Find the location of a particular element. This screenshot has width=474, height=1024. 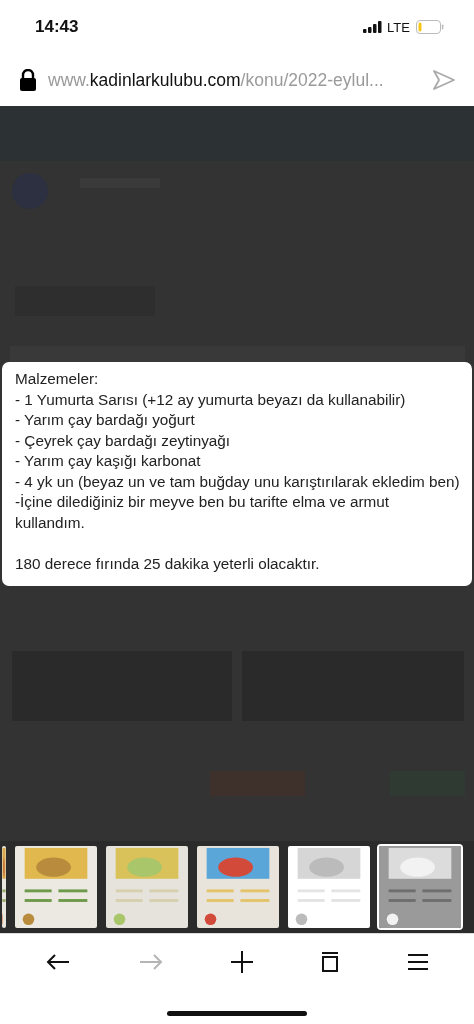

recipe-text-line: 180 derece fırında 25 dakika yeterli olacaktır. is located at coordinates (168, 563).